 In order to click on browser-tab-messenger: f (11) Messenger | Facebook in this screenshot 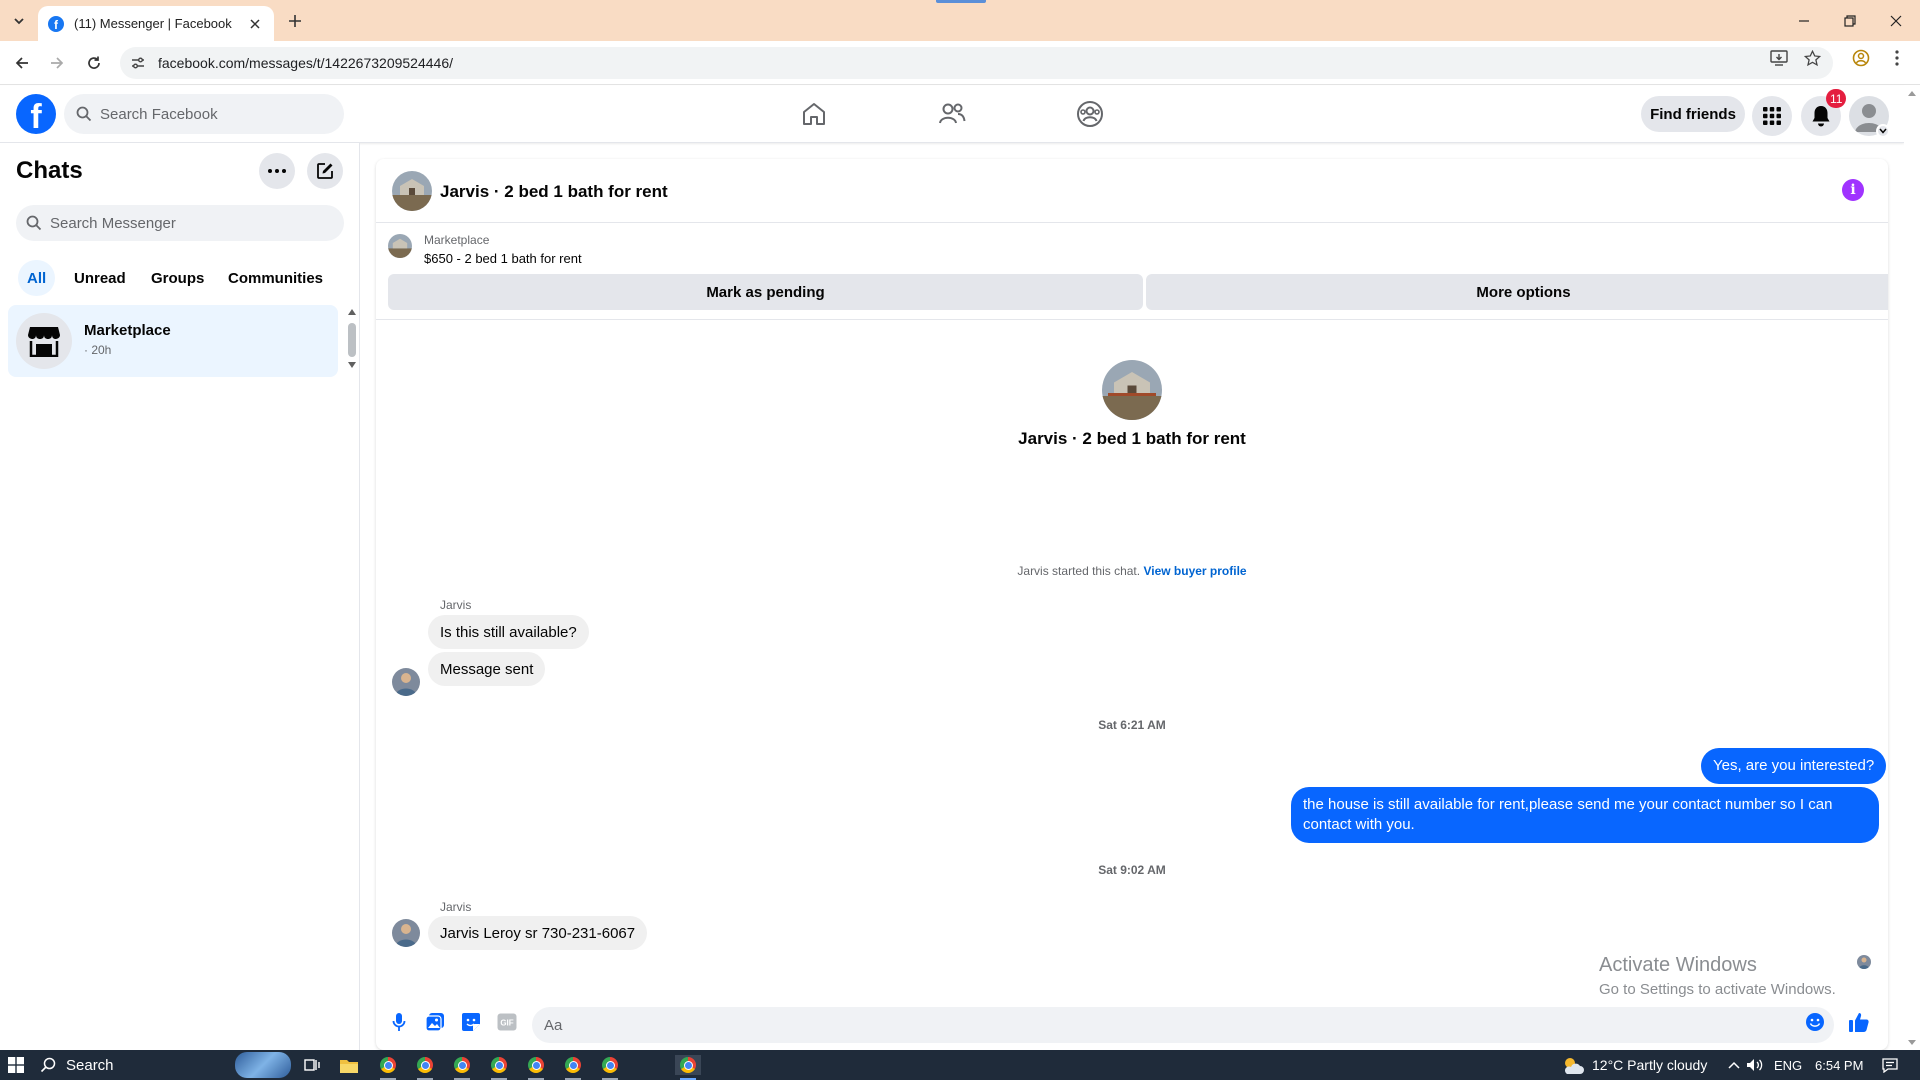, I will do `click(156, 23)`.